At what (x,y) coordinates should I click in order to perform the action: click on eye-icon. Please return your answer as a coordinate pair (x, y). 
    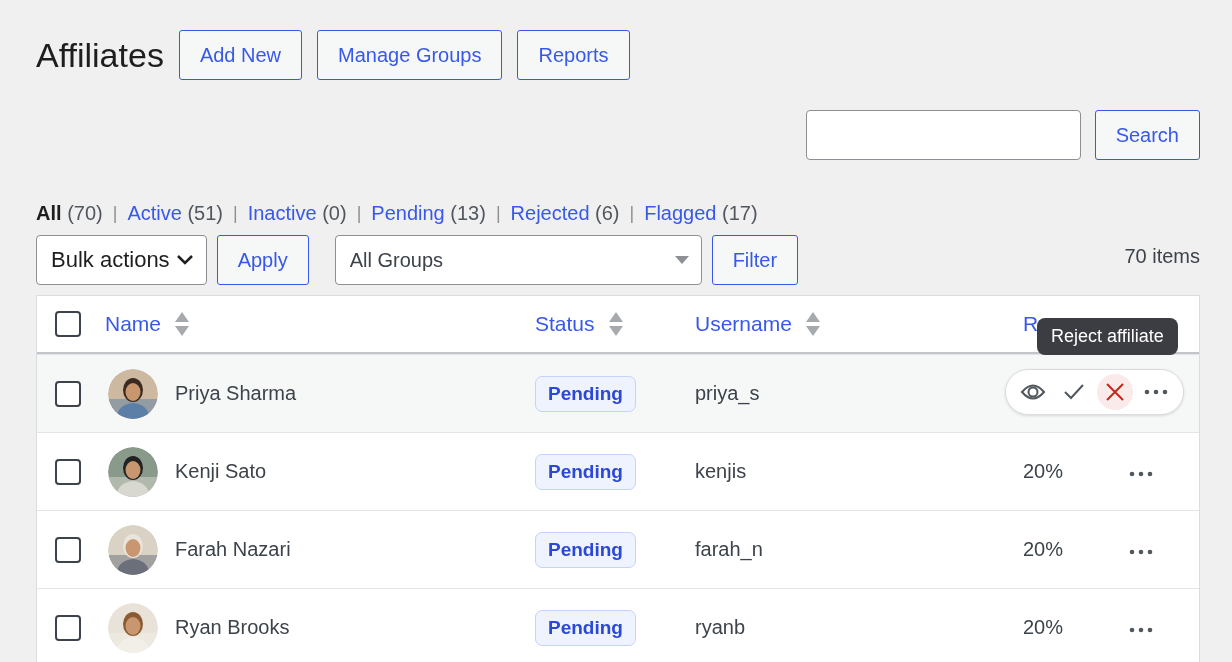
    Looking at the image, I should click on (1032, 392).